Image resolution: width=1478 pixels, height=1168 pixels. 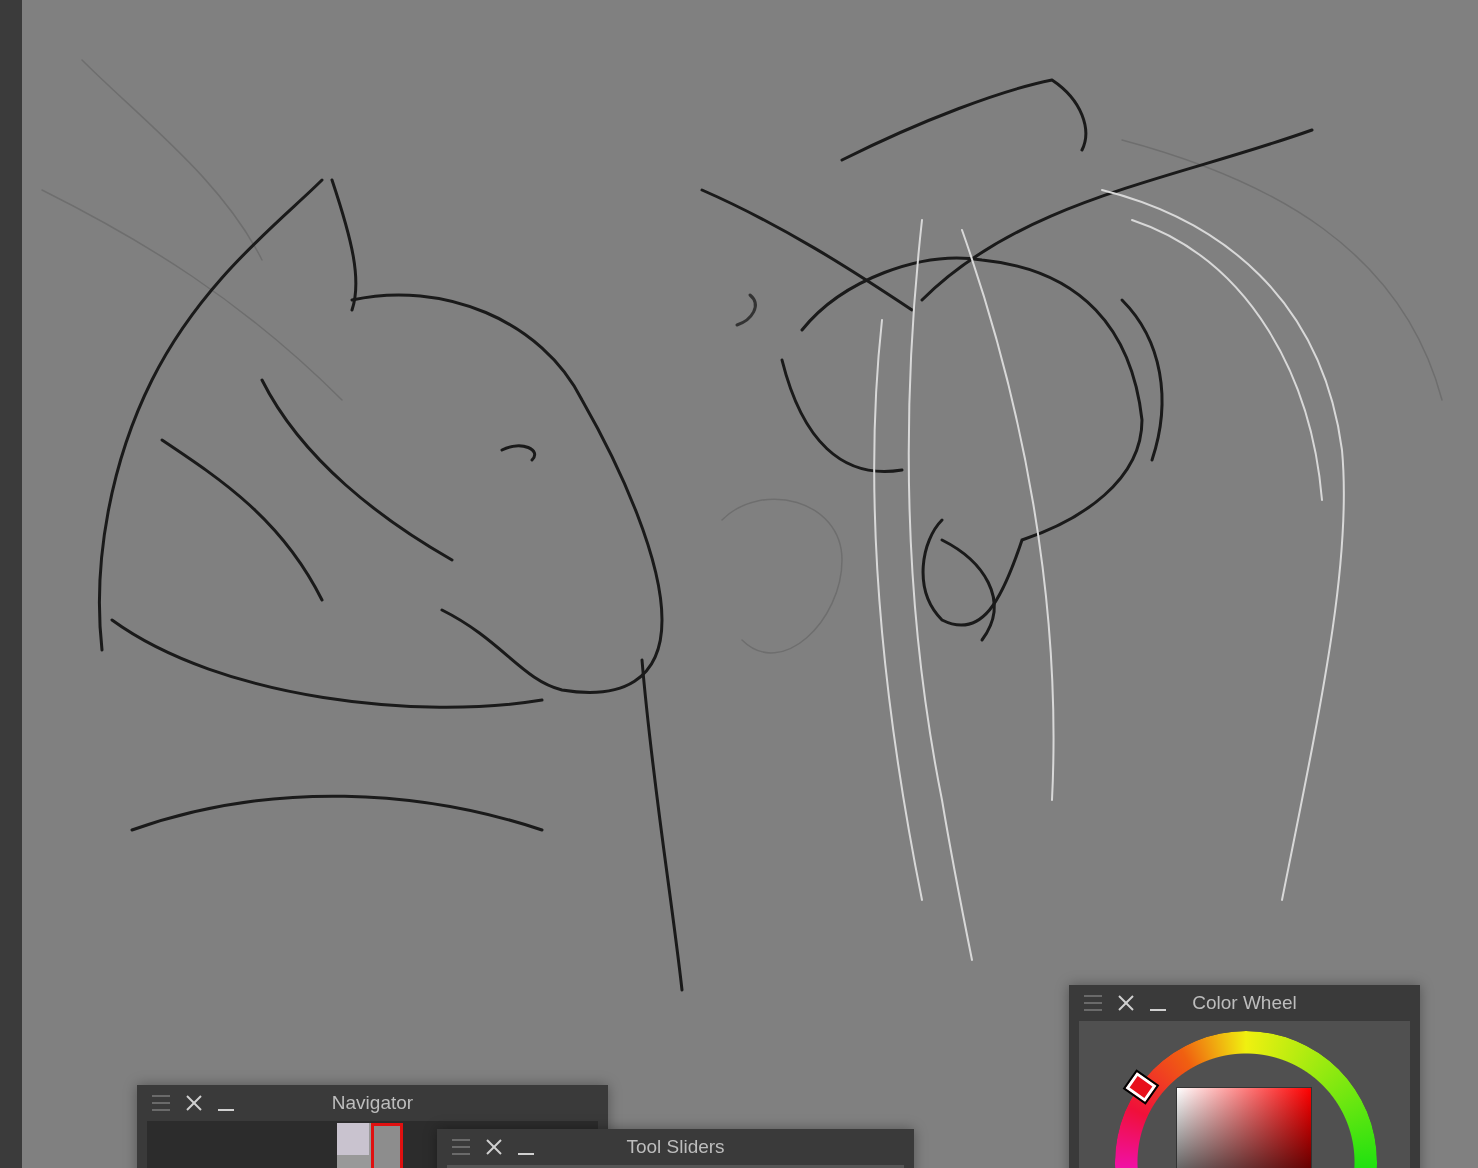 What do you see at coordinates (372, 1102) in the screenshot?
I see `panel-title: Navigator` at bounding box center [372, 1102].